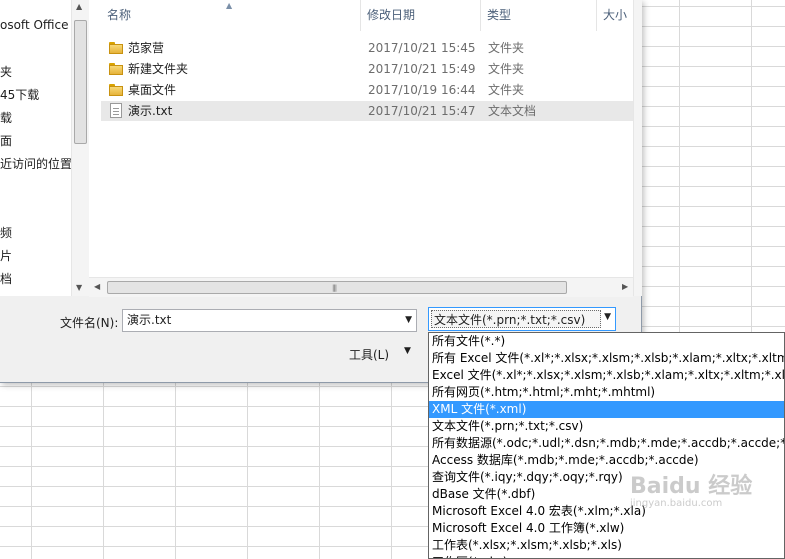 This screenshot has width=785, height=559. Describe the element at coordinates (89, 323) in the screenshot. I see `filename-label: 文件名(N):` at that location.